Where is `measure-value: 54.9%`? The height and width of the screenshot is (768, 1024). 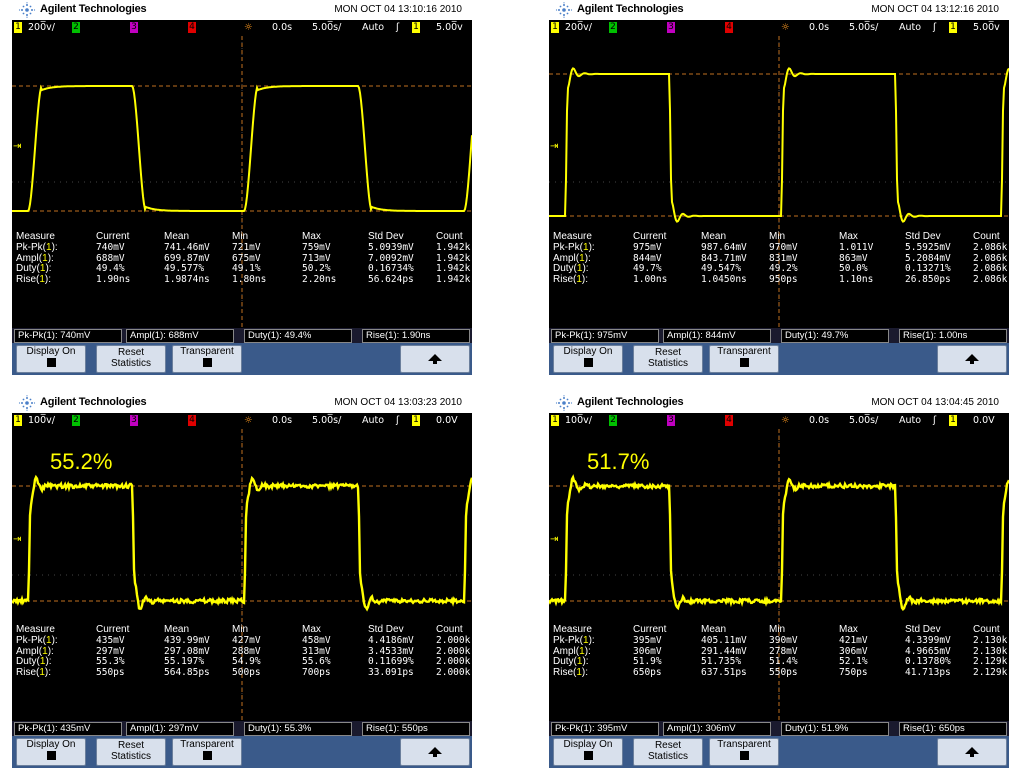
measure-value: 54.9% is located at coordinates (246, 661).